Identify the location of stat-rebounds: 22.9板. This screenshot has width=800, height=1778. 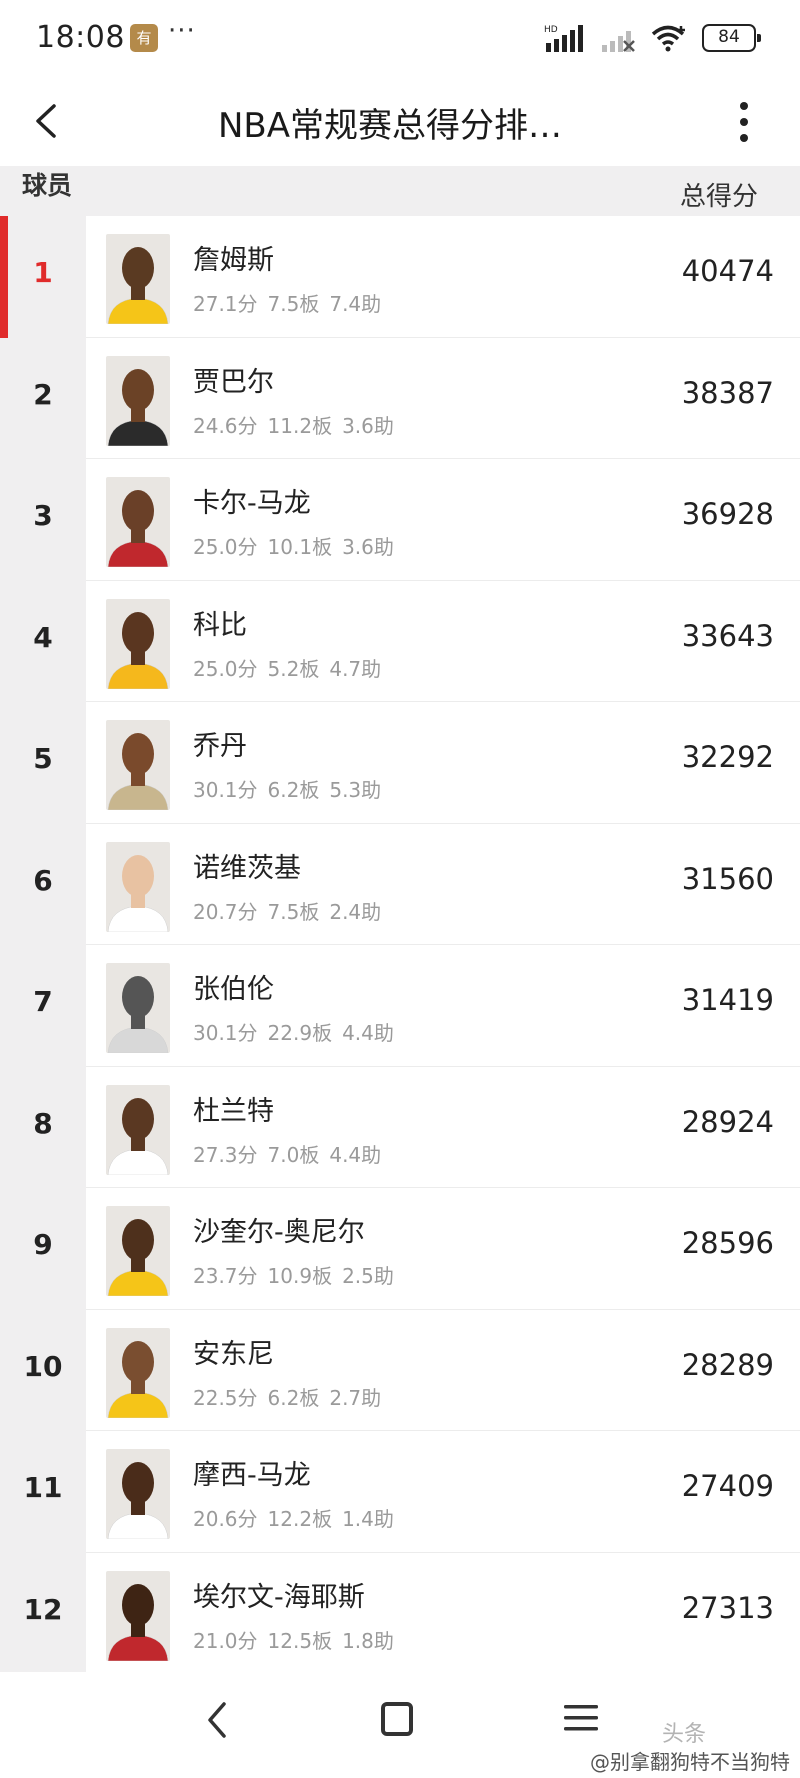
(300, 1033).